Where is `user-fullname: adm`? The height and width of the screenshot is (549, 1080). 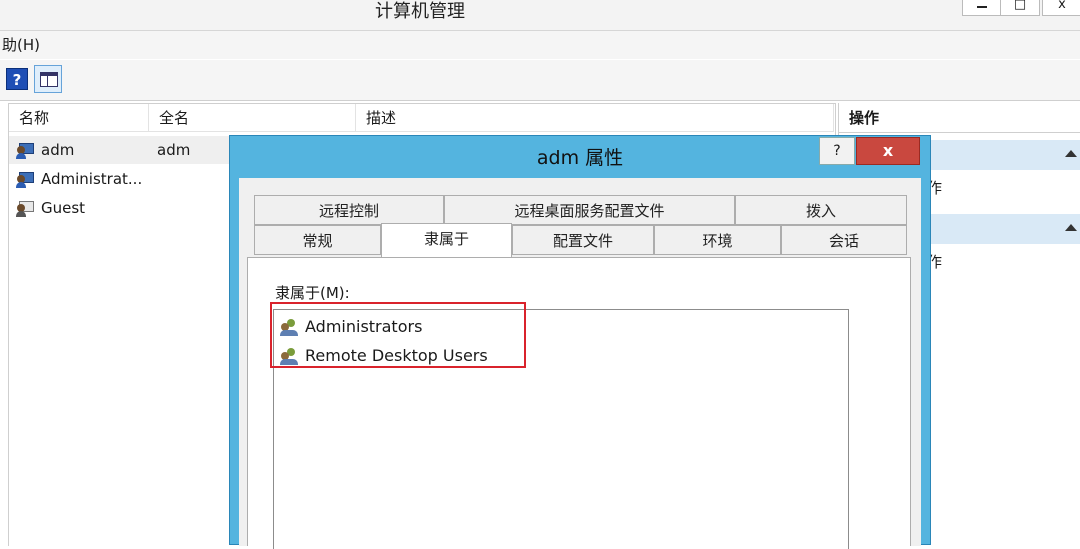
user-fullname: adm is located at coordinates (174, 150).